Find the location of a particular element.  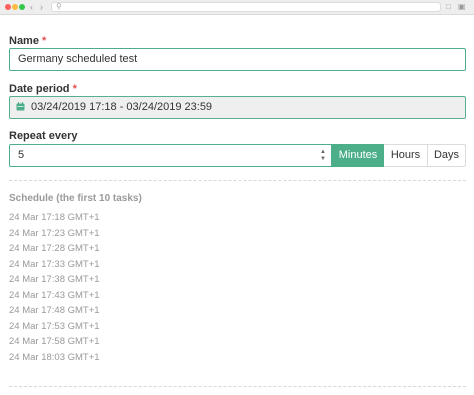

decrement-arrow-icon: ▼ is located at coordinates (323, 159).